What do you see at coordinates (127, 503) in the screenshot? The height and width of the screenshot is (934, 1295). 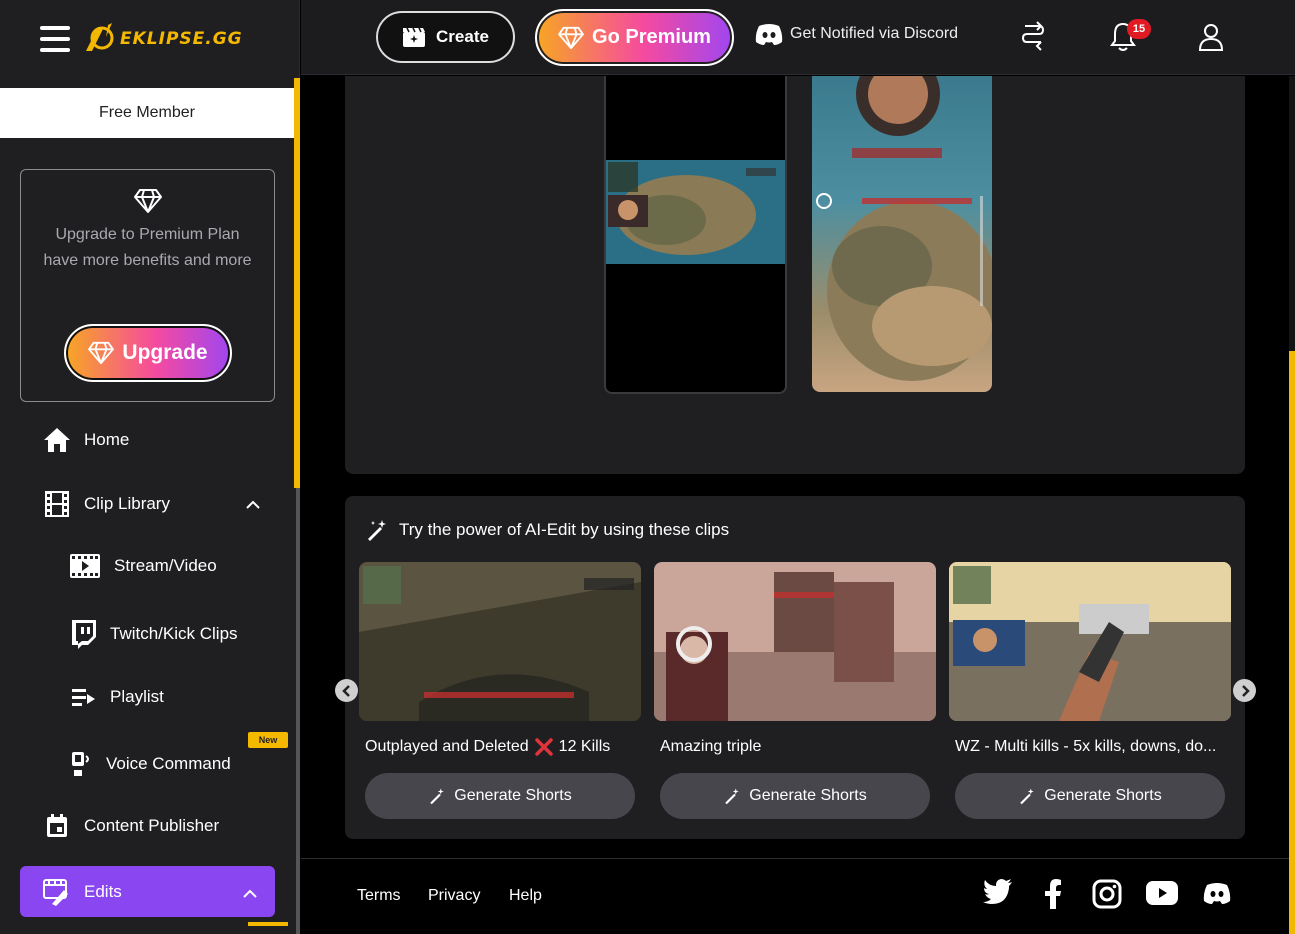 I see `sidebar-item-label: Clip Library` at bounding box center [127, 503].